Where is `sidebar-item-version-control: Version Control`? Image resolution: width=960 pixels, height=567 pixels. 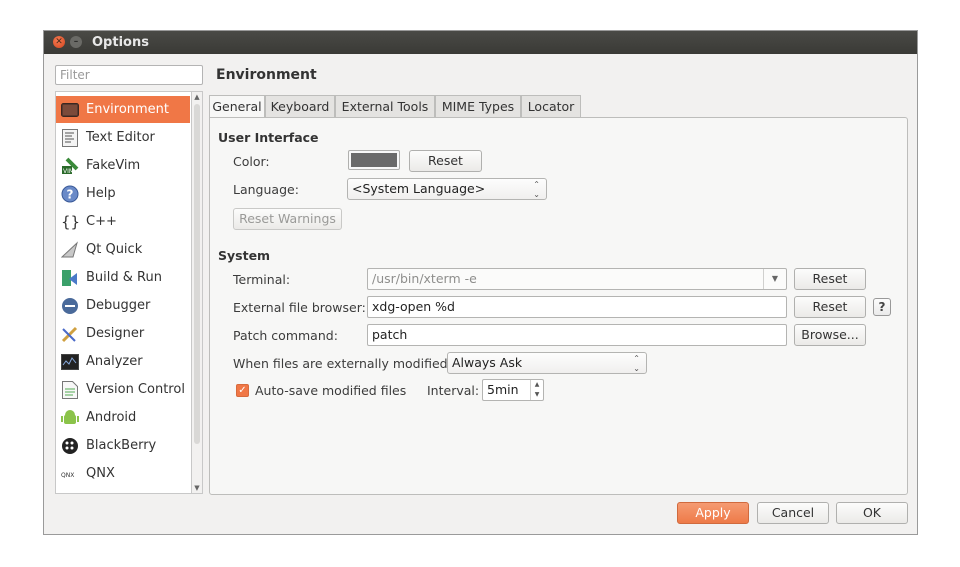
sidebar-item-version-control: Version Control is located at coordinates (123, 389).